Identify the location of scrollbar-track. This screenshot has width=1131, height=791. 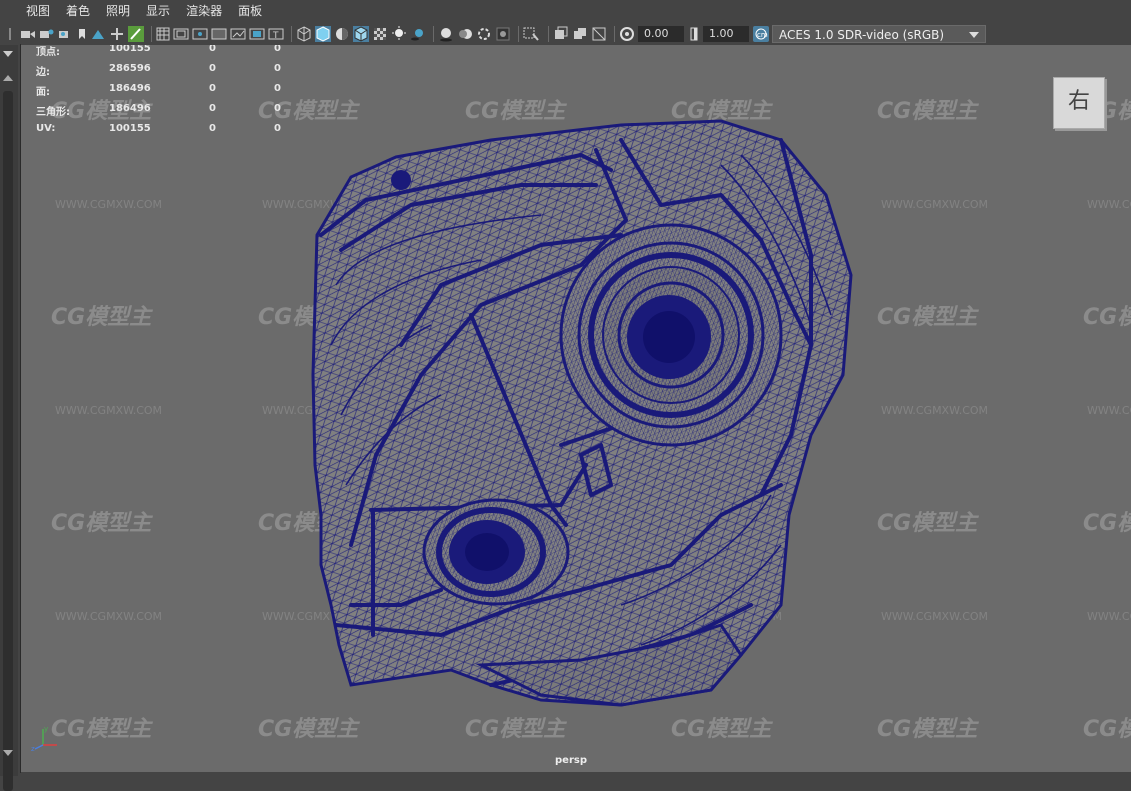
(8, 441).